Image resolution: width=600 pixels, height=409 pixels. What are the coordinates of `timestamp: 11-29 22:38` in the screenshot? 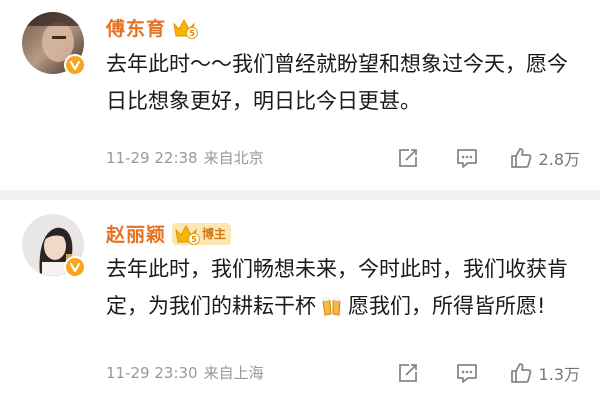 It's located at (152, 157).